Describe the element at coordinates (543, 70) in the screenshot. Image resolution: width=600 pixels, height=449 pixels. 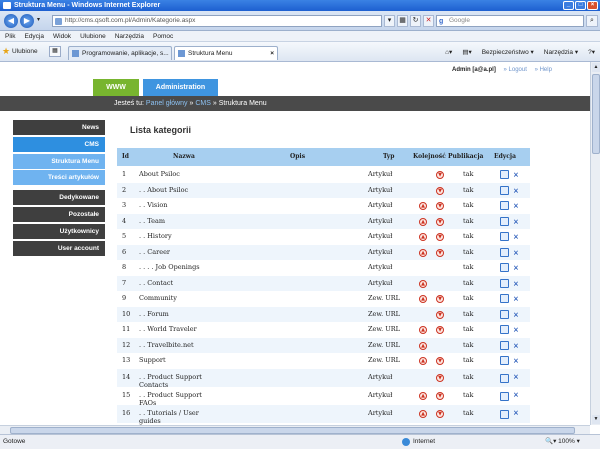
I see `help-link: » Help` at that location.